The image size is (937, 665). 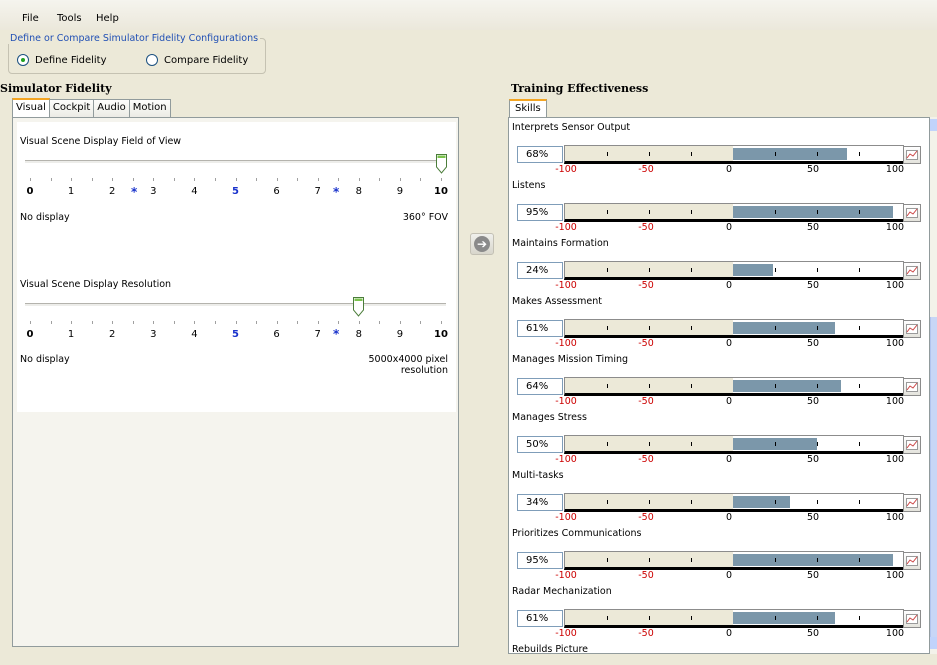 I want to click on skill-row: Makes Assessment 61% -100 -50 0 50 100, so click(x=719, y=325).